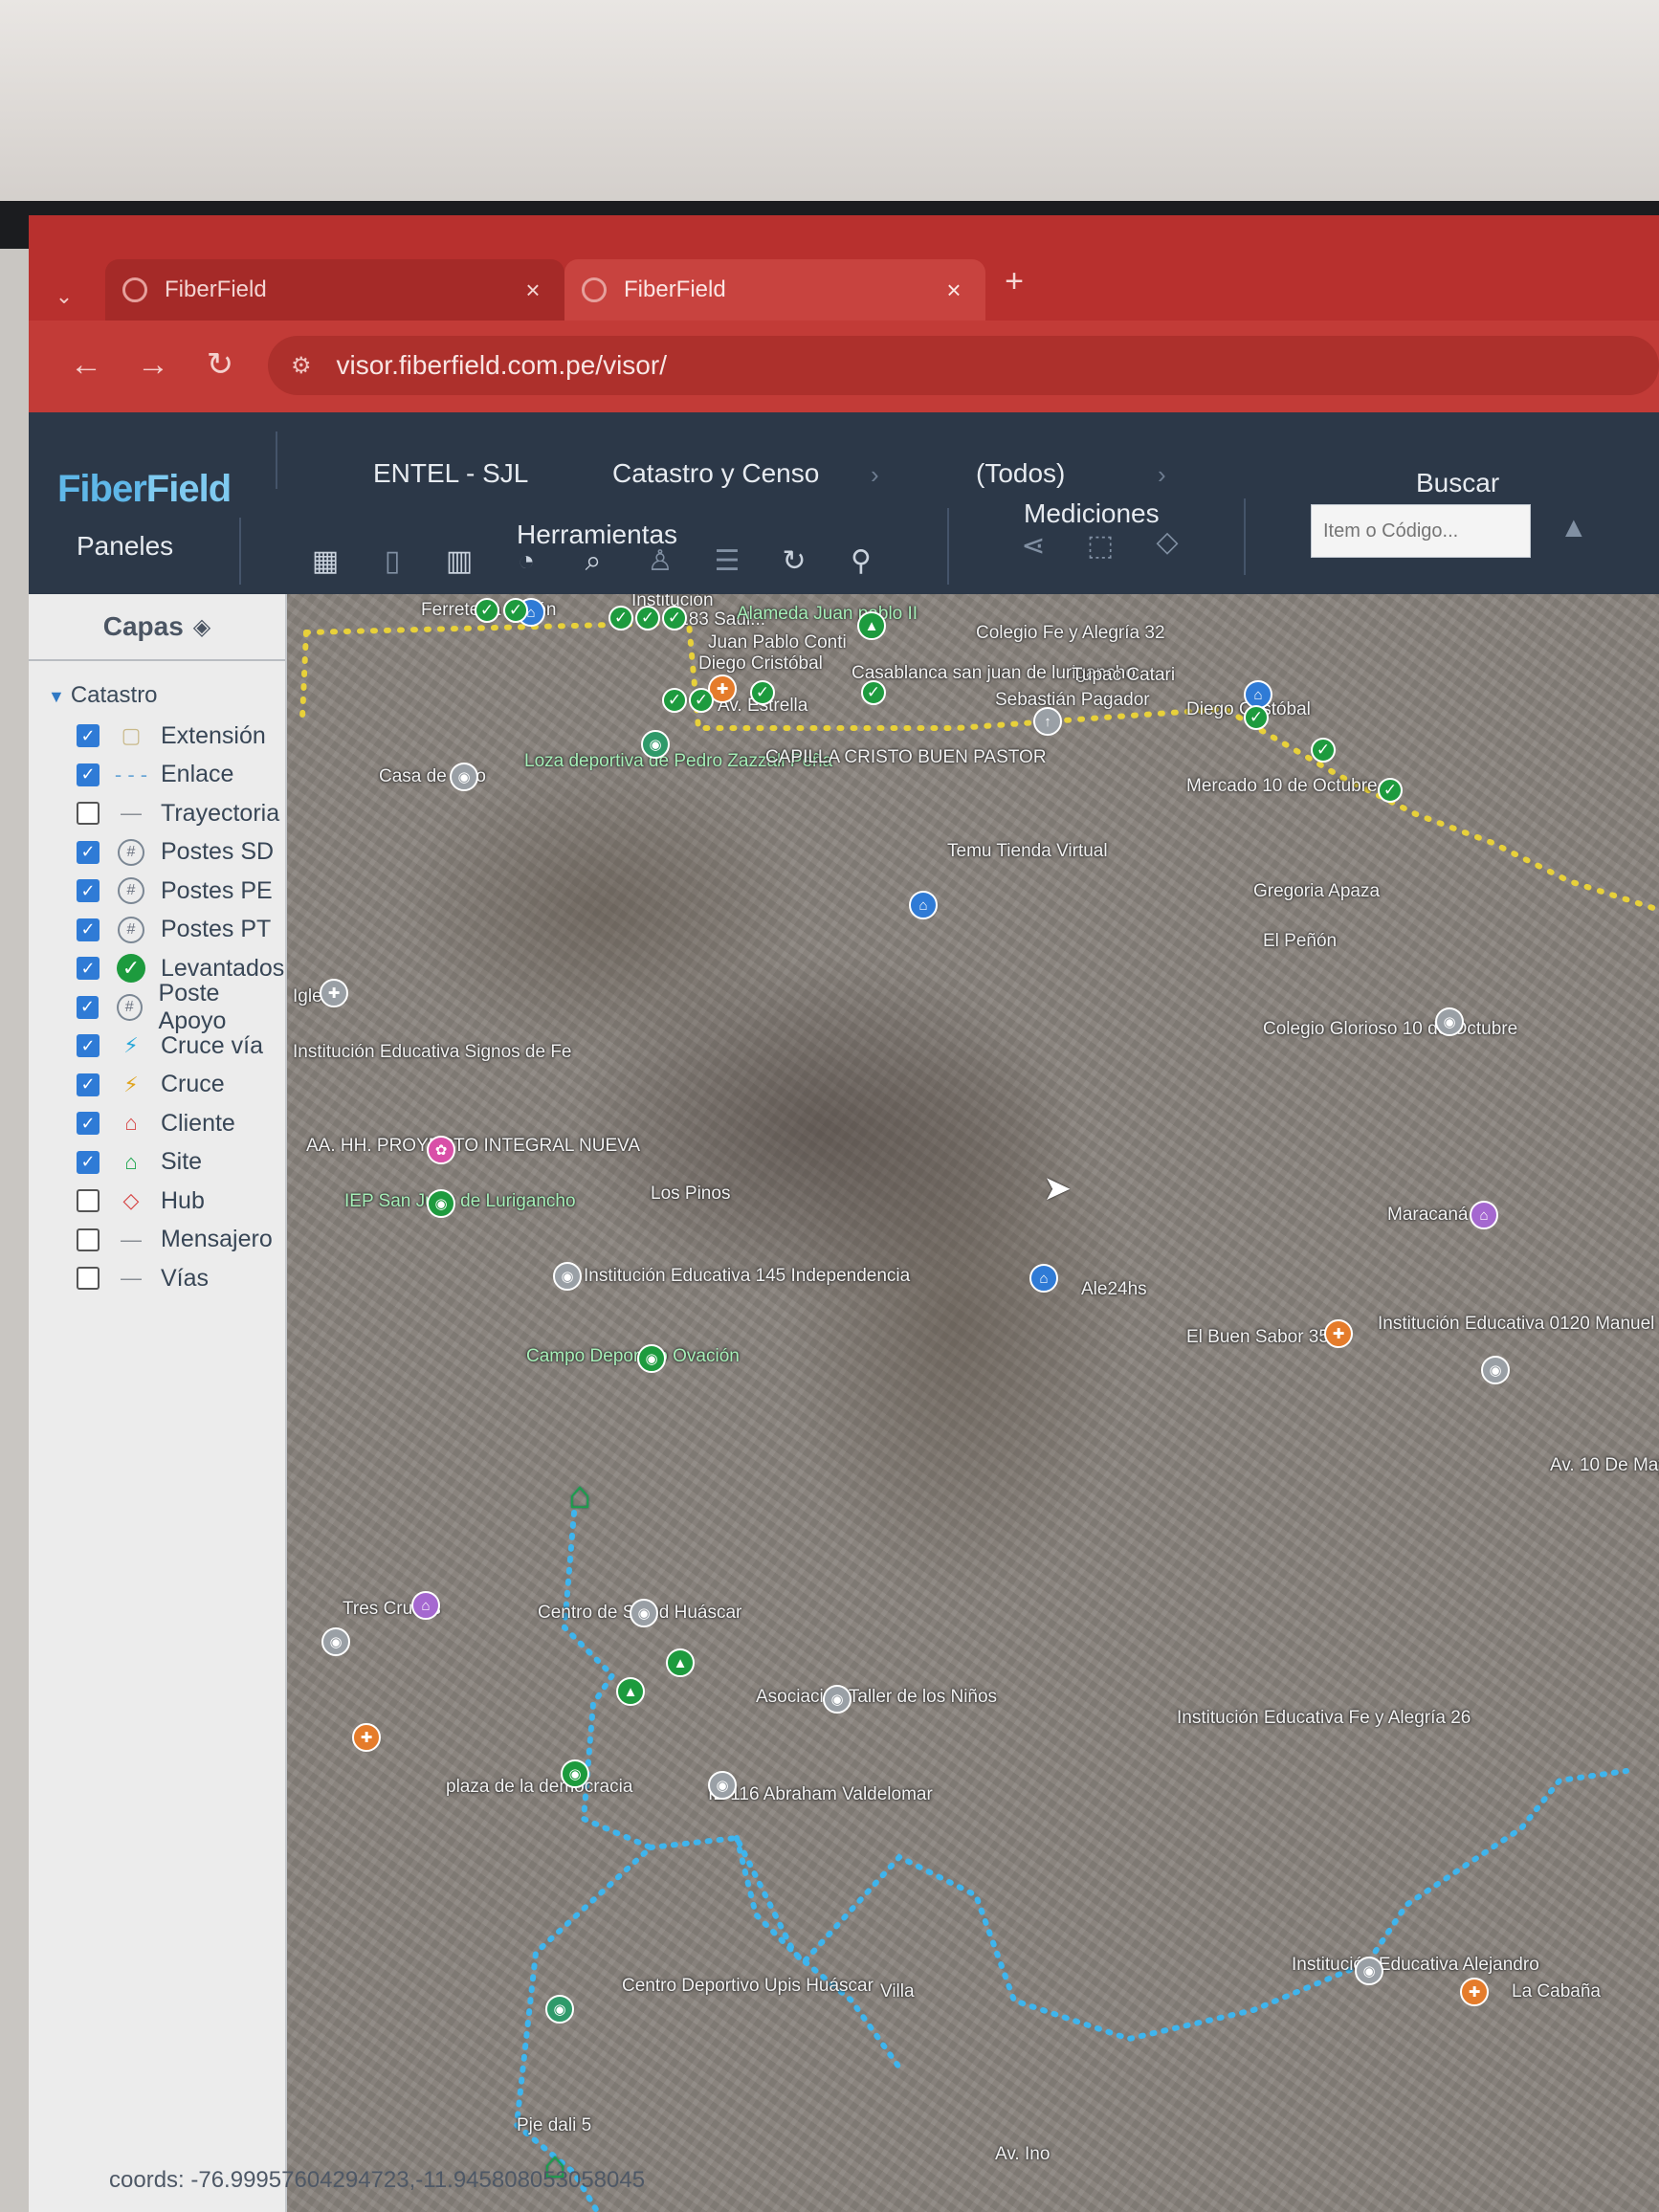  What do you see at coordinates (526, 561) in the screenshot?
I see `gauge-icon: ◔` at bounding box center [526, 561].